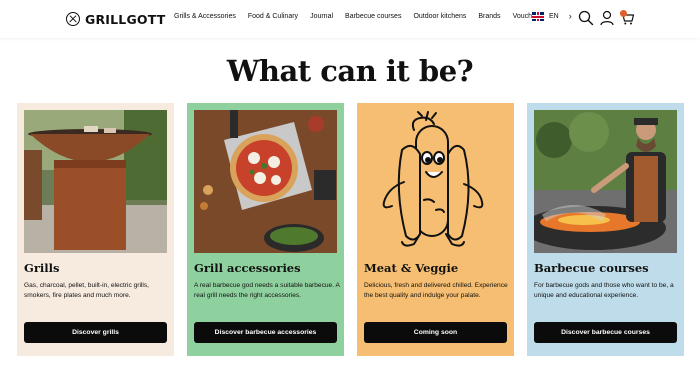 This screenshot has height=380, width=700. What do you see at coordinates (439, 16) in the screenshot?
I see `nav-item-outdoor-kitchens: Outdoor kitchens` at bounding box center [439, 16].